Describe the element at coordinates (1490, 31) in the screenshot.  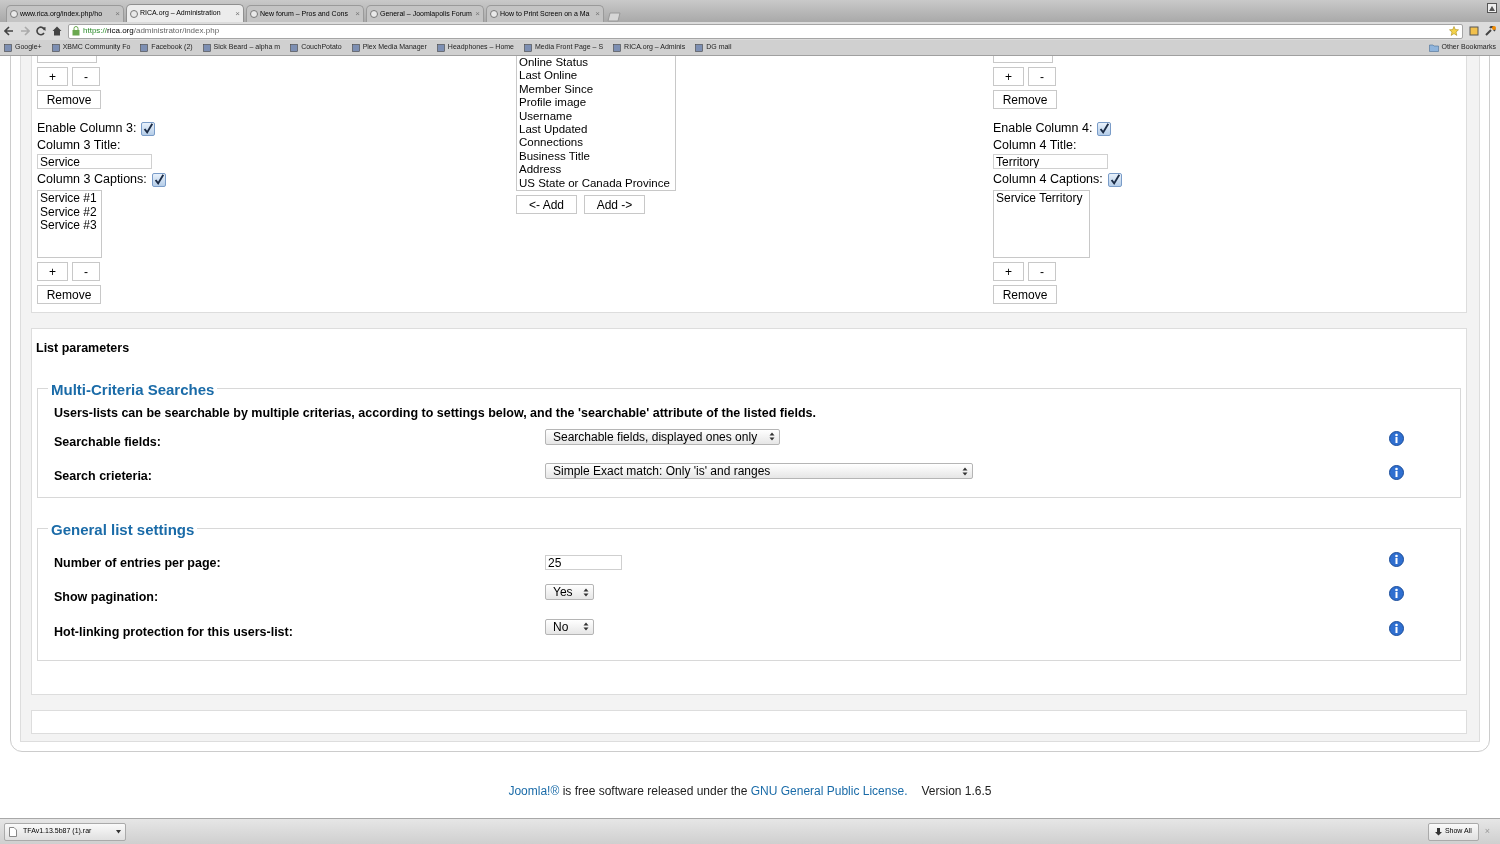
I see `wrench-icon` at that location.